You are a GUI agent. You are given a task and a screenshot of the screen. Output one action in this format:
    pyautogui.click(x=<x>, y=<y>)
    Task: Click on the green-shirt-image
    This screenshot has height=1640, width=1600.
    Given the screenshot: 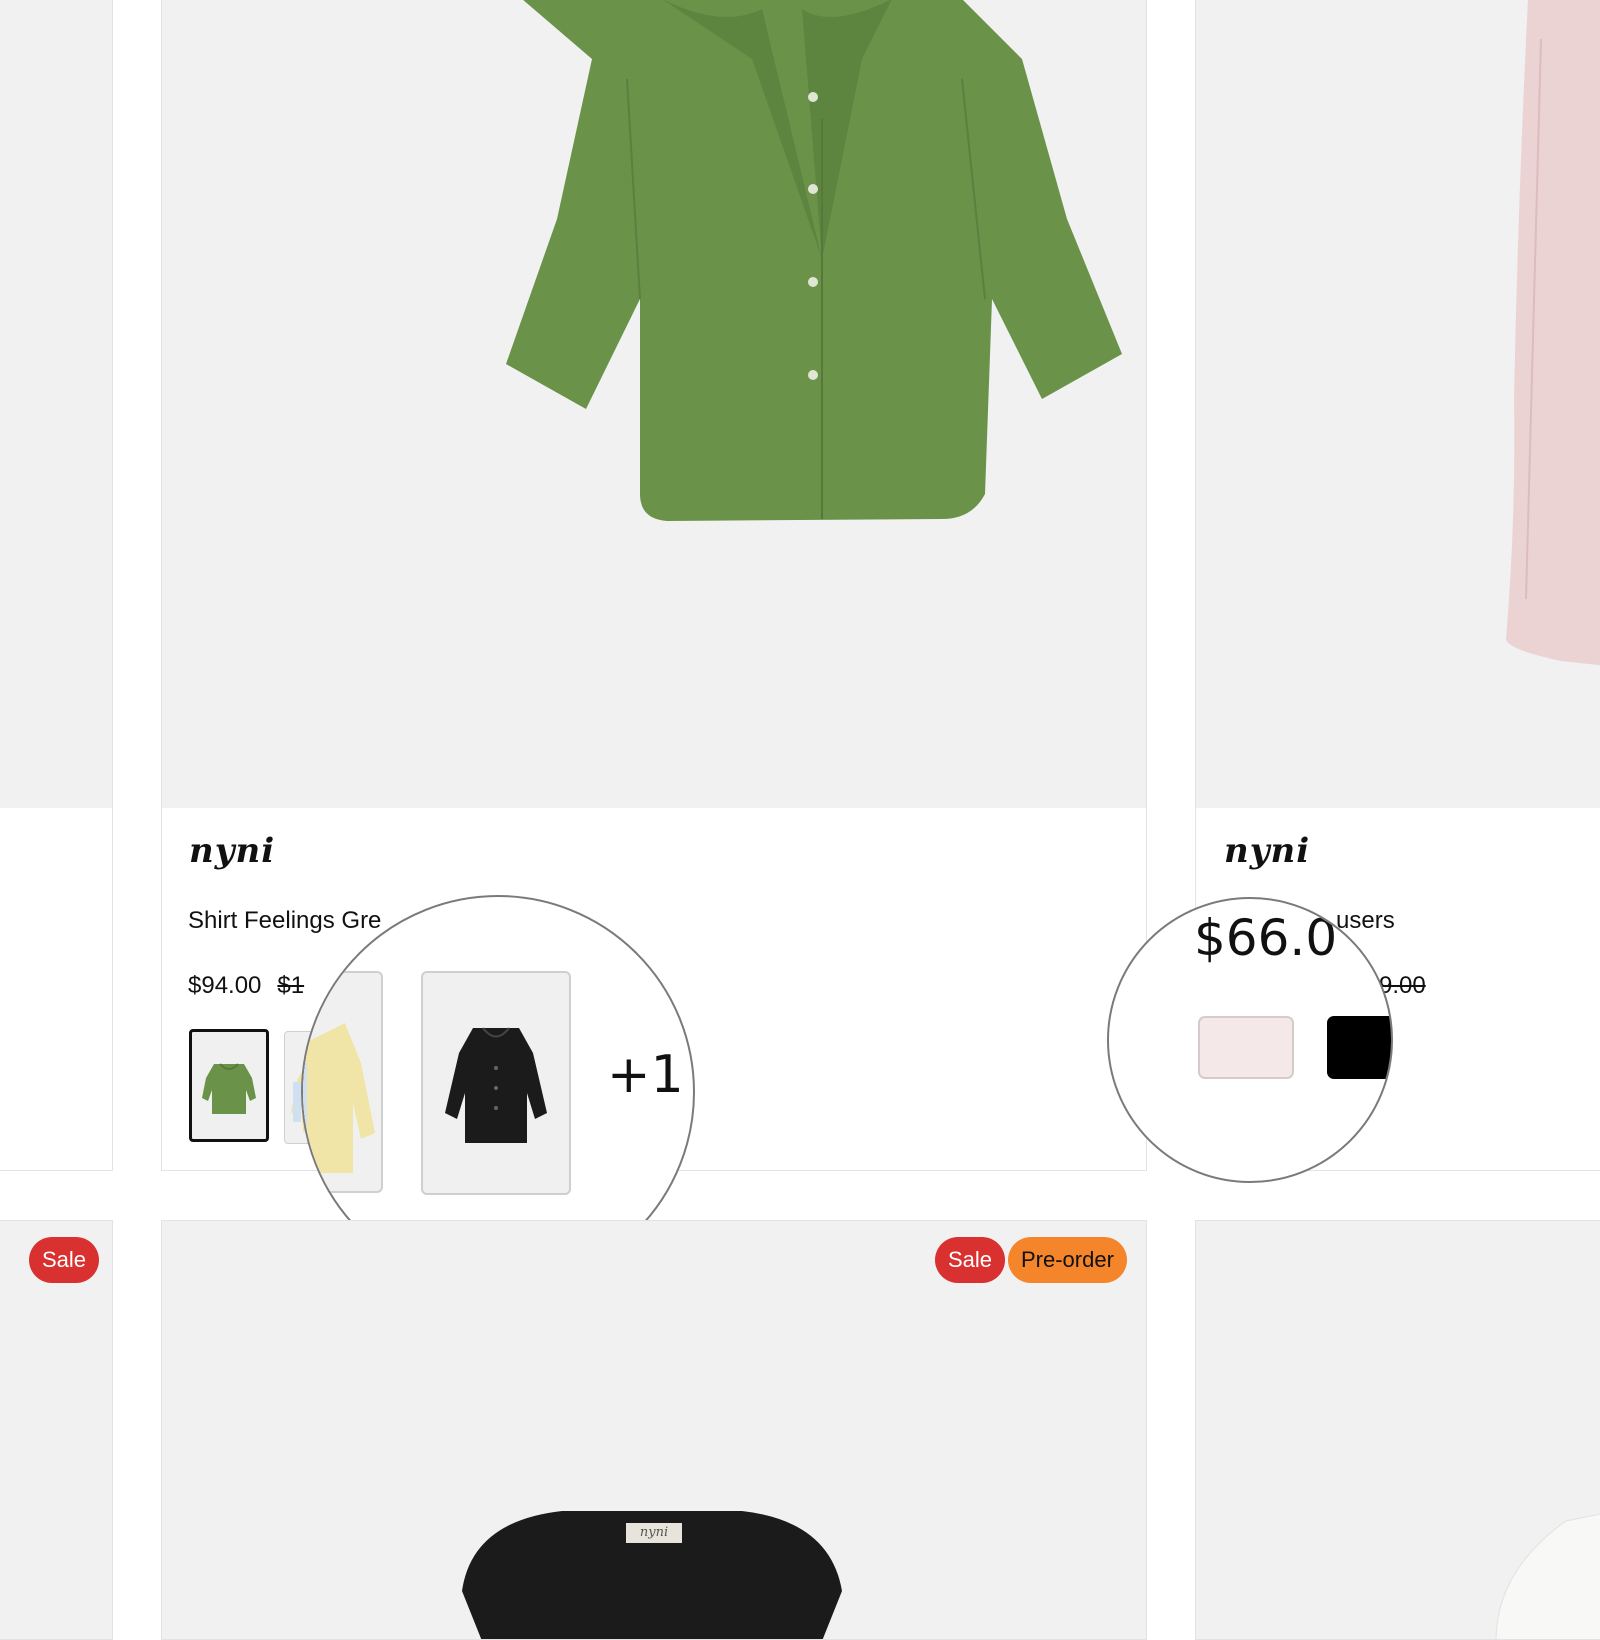 What is the action you would take?
    pyautogui.click(x=814, y=260)
    